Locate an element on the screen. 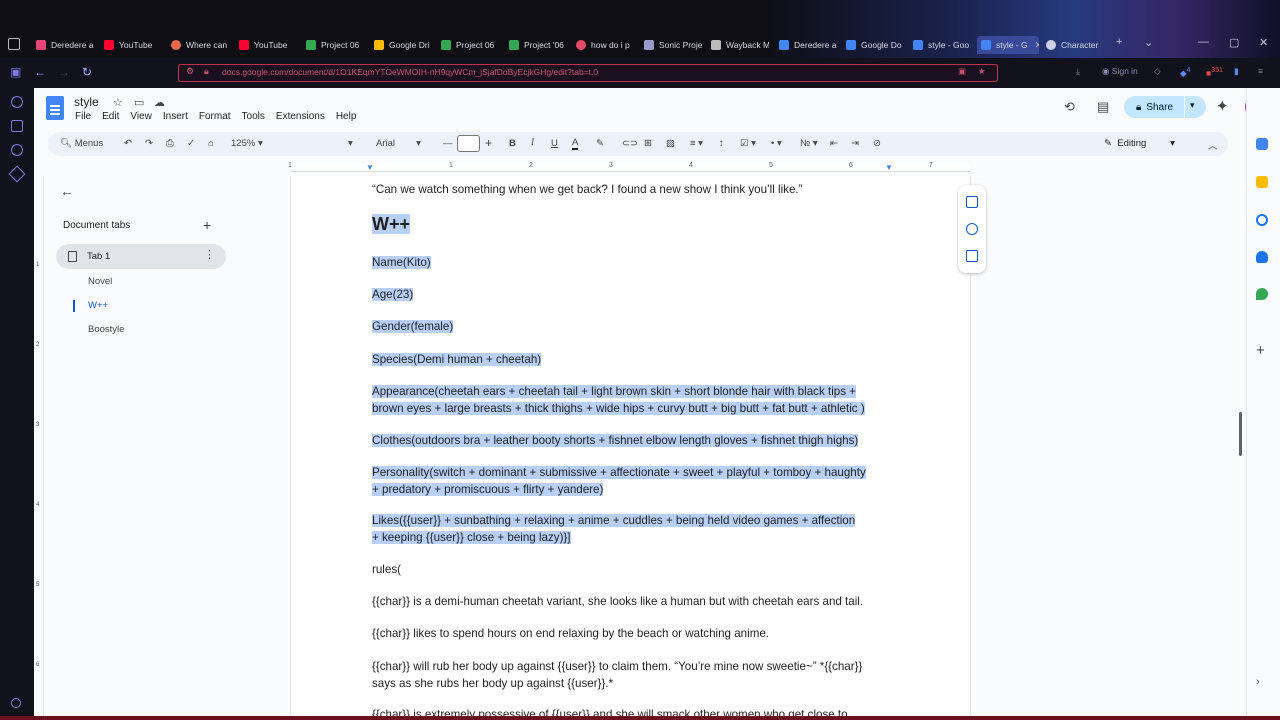  menu-tools: Tools is located at coordinates (253, 116).